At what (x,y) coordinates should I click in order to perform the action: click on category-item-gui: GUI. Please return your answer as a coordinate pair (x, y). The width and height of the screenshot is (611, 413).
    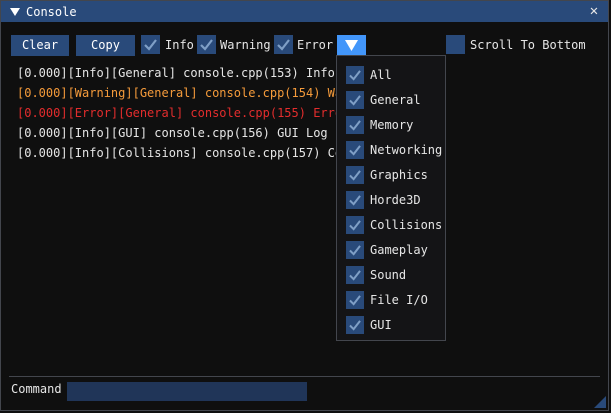
    Looking at the image, I should click on (393, 326).